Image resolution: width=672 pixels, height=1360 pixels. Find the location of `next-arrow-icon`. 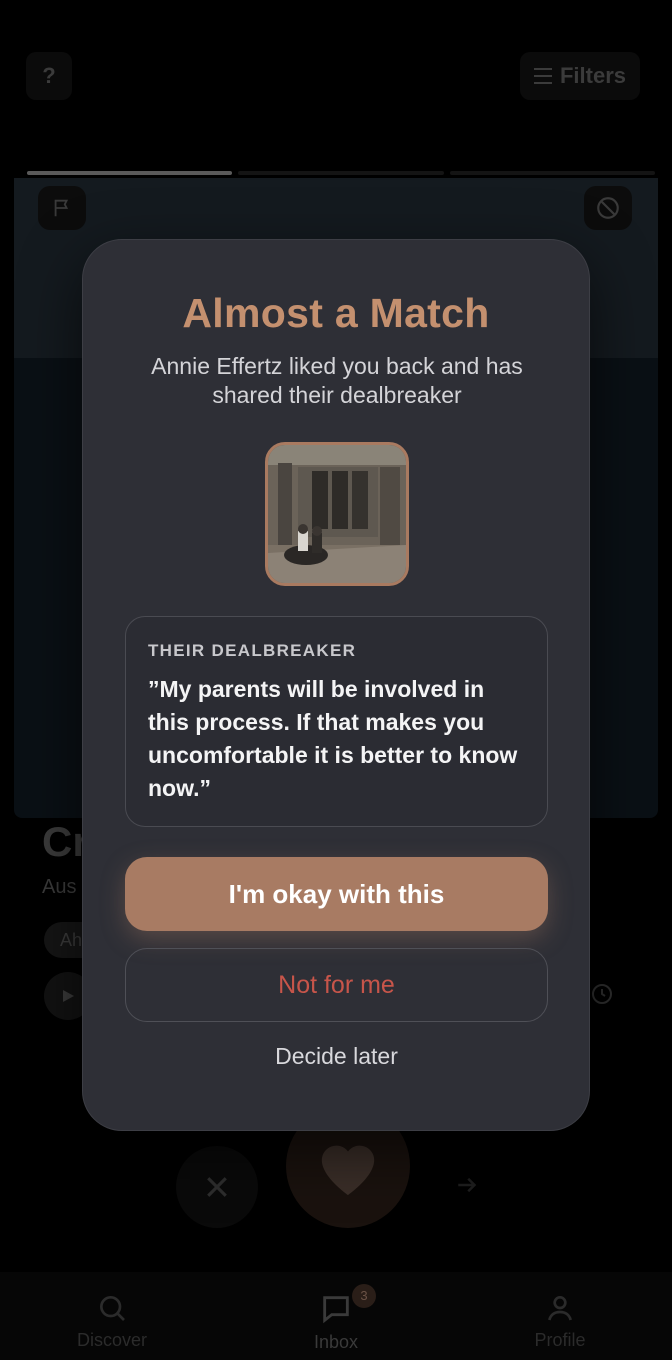

next-arrow-icon is located at coordinates (467, 1185).